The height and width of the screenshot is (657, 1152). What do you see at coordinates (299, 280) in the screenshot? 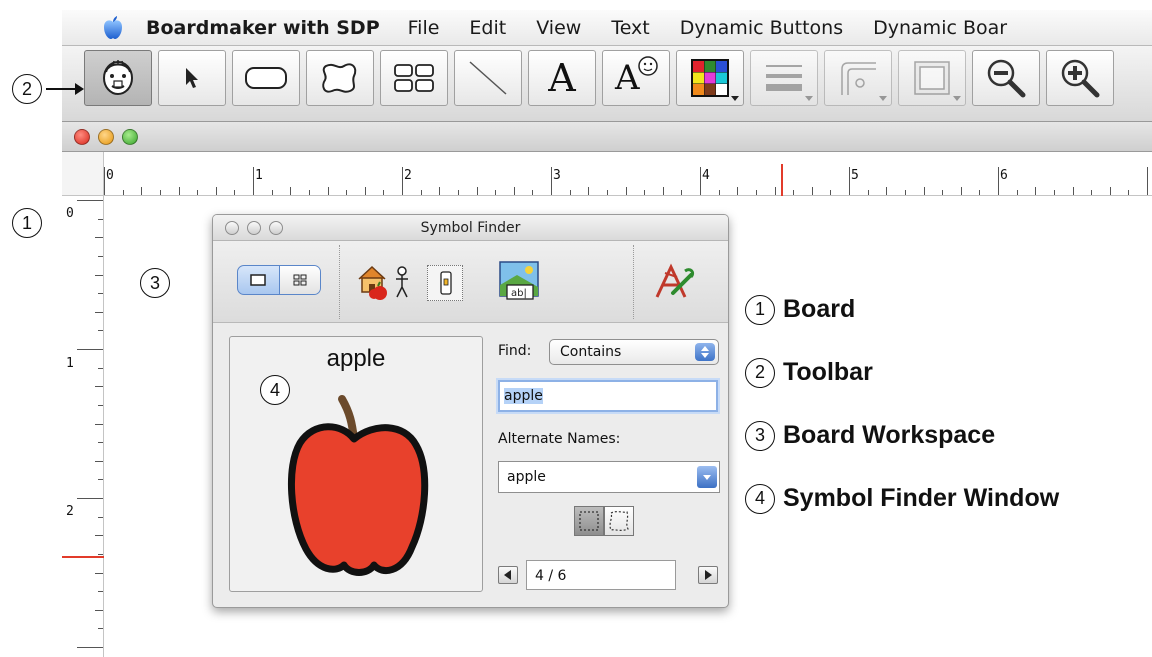
I see `grid-view-button` at bounding box center [299, 280].